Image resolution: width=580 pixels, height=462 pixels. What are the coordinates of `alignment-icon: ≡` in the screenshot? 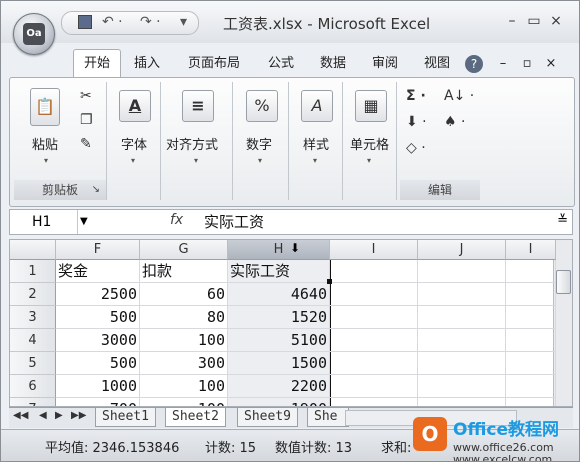 It's located at (198, 106).